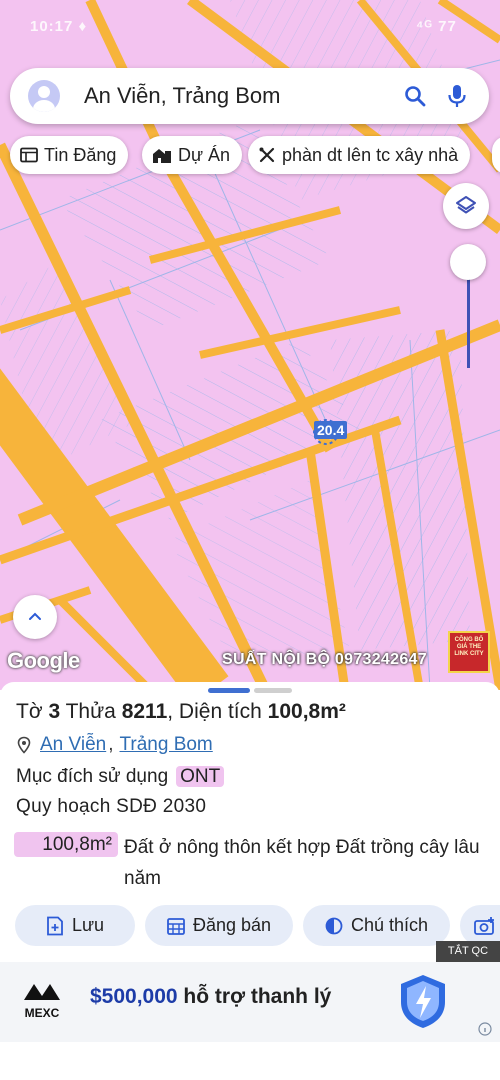 This screenshot has height=1080, width=500. What do you see at coordinates (324, 659) in the screenshot?
I see `map-watermark: SUẤT NỘI BỘ 0973242647` at bounding box center [324, 659].